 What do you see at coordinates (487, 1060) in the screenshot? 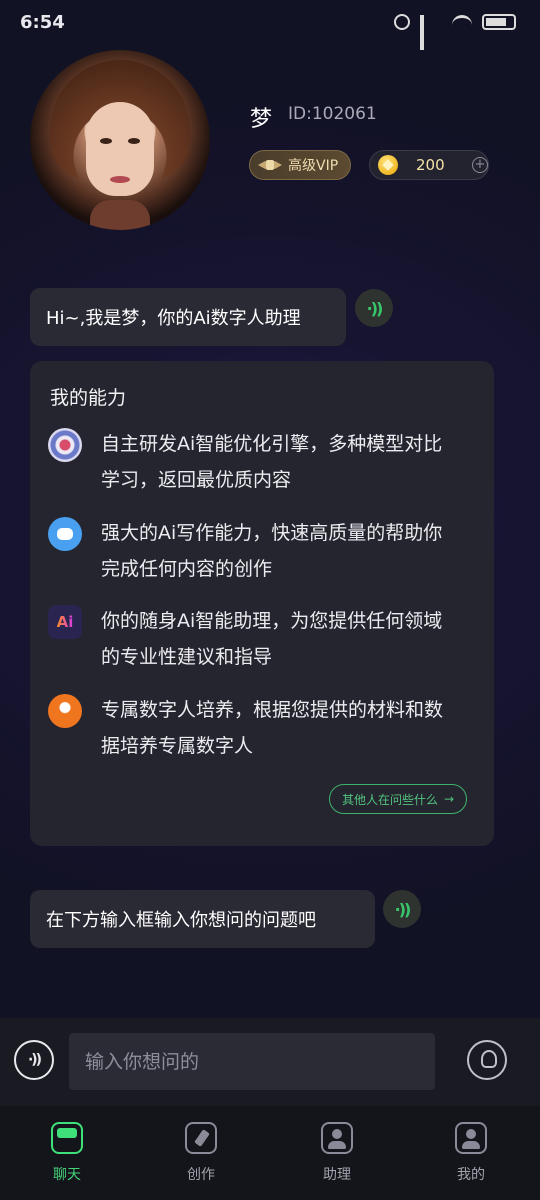
I see `lightbulb-icon` at bounding box center [487, 1060].